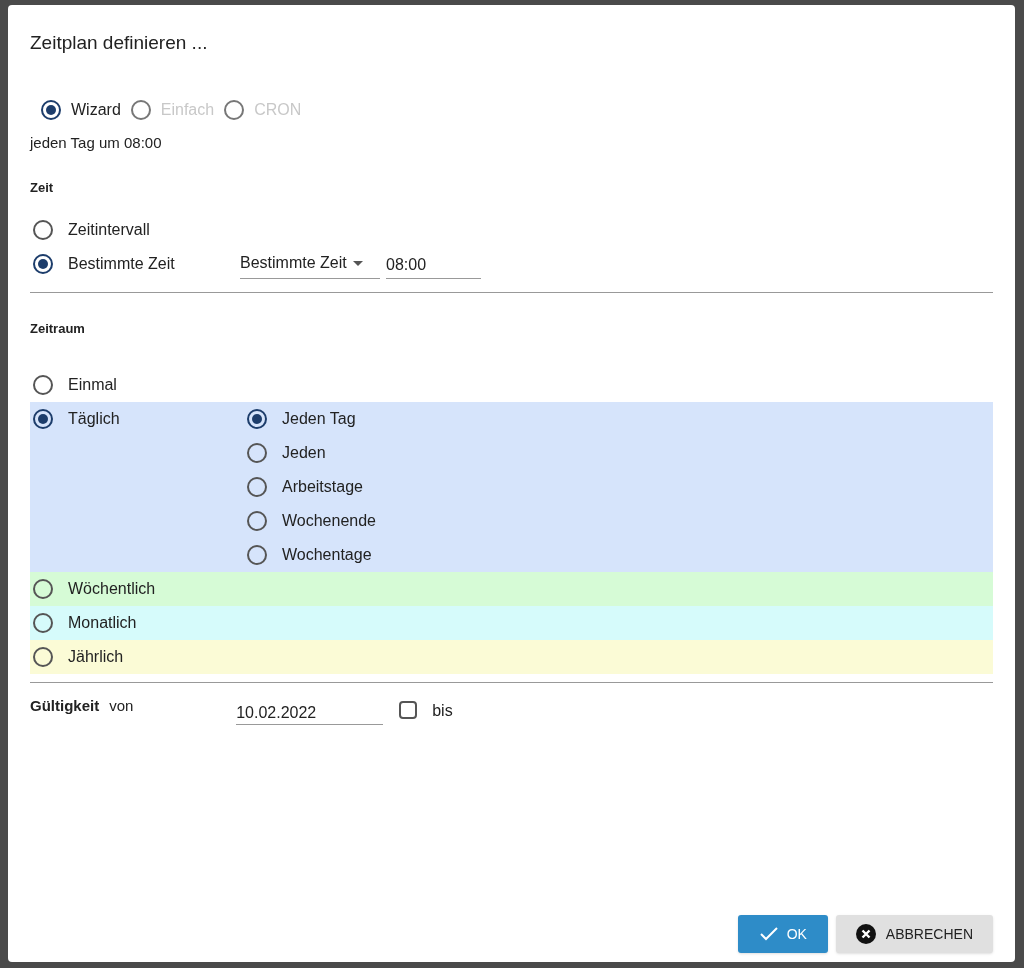 The image size is (1024, 968). What do you see at coordinates (304, 453) in the screenshot?
I see `radio-label: Jeden` at bounding box center [304, 453].